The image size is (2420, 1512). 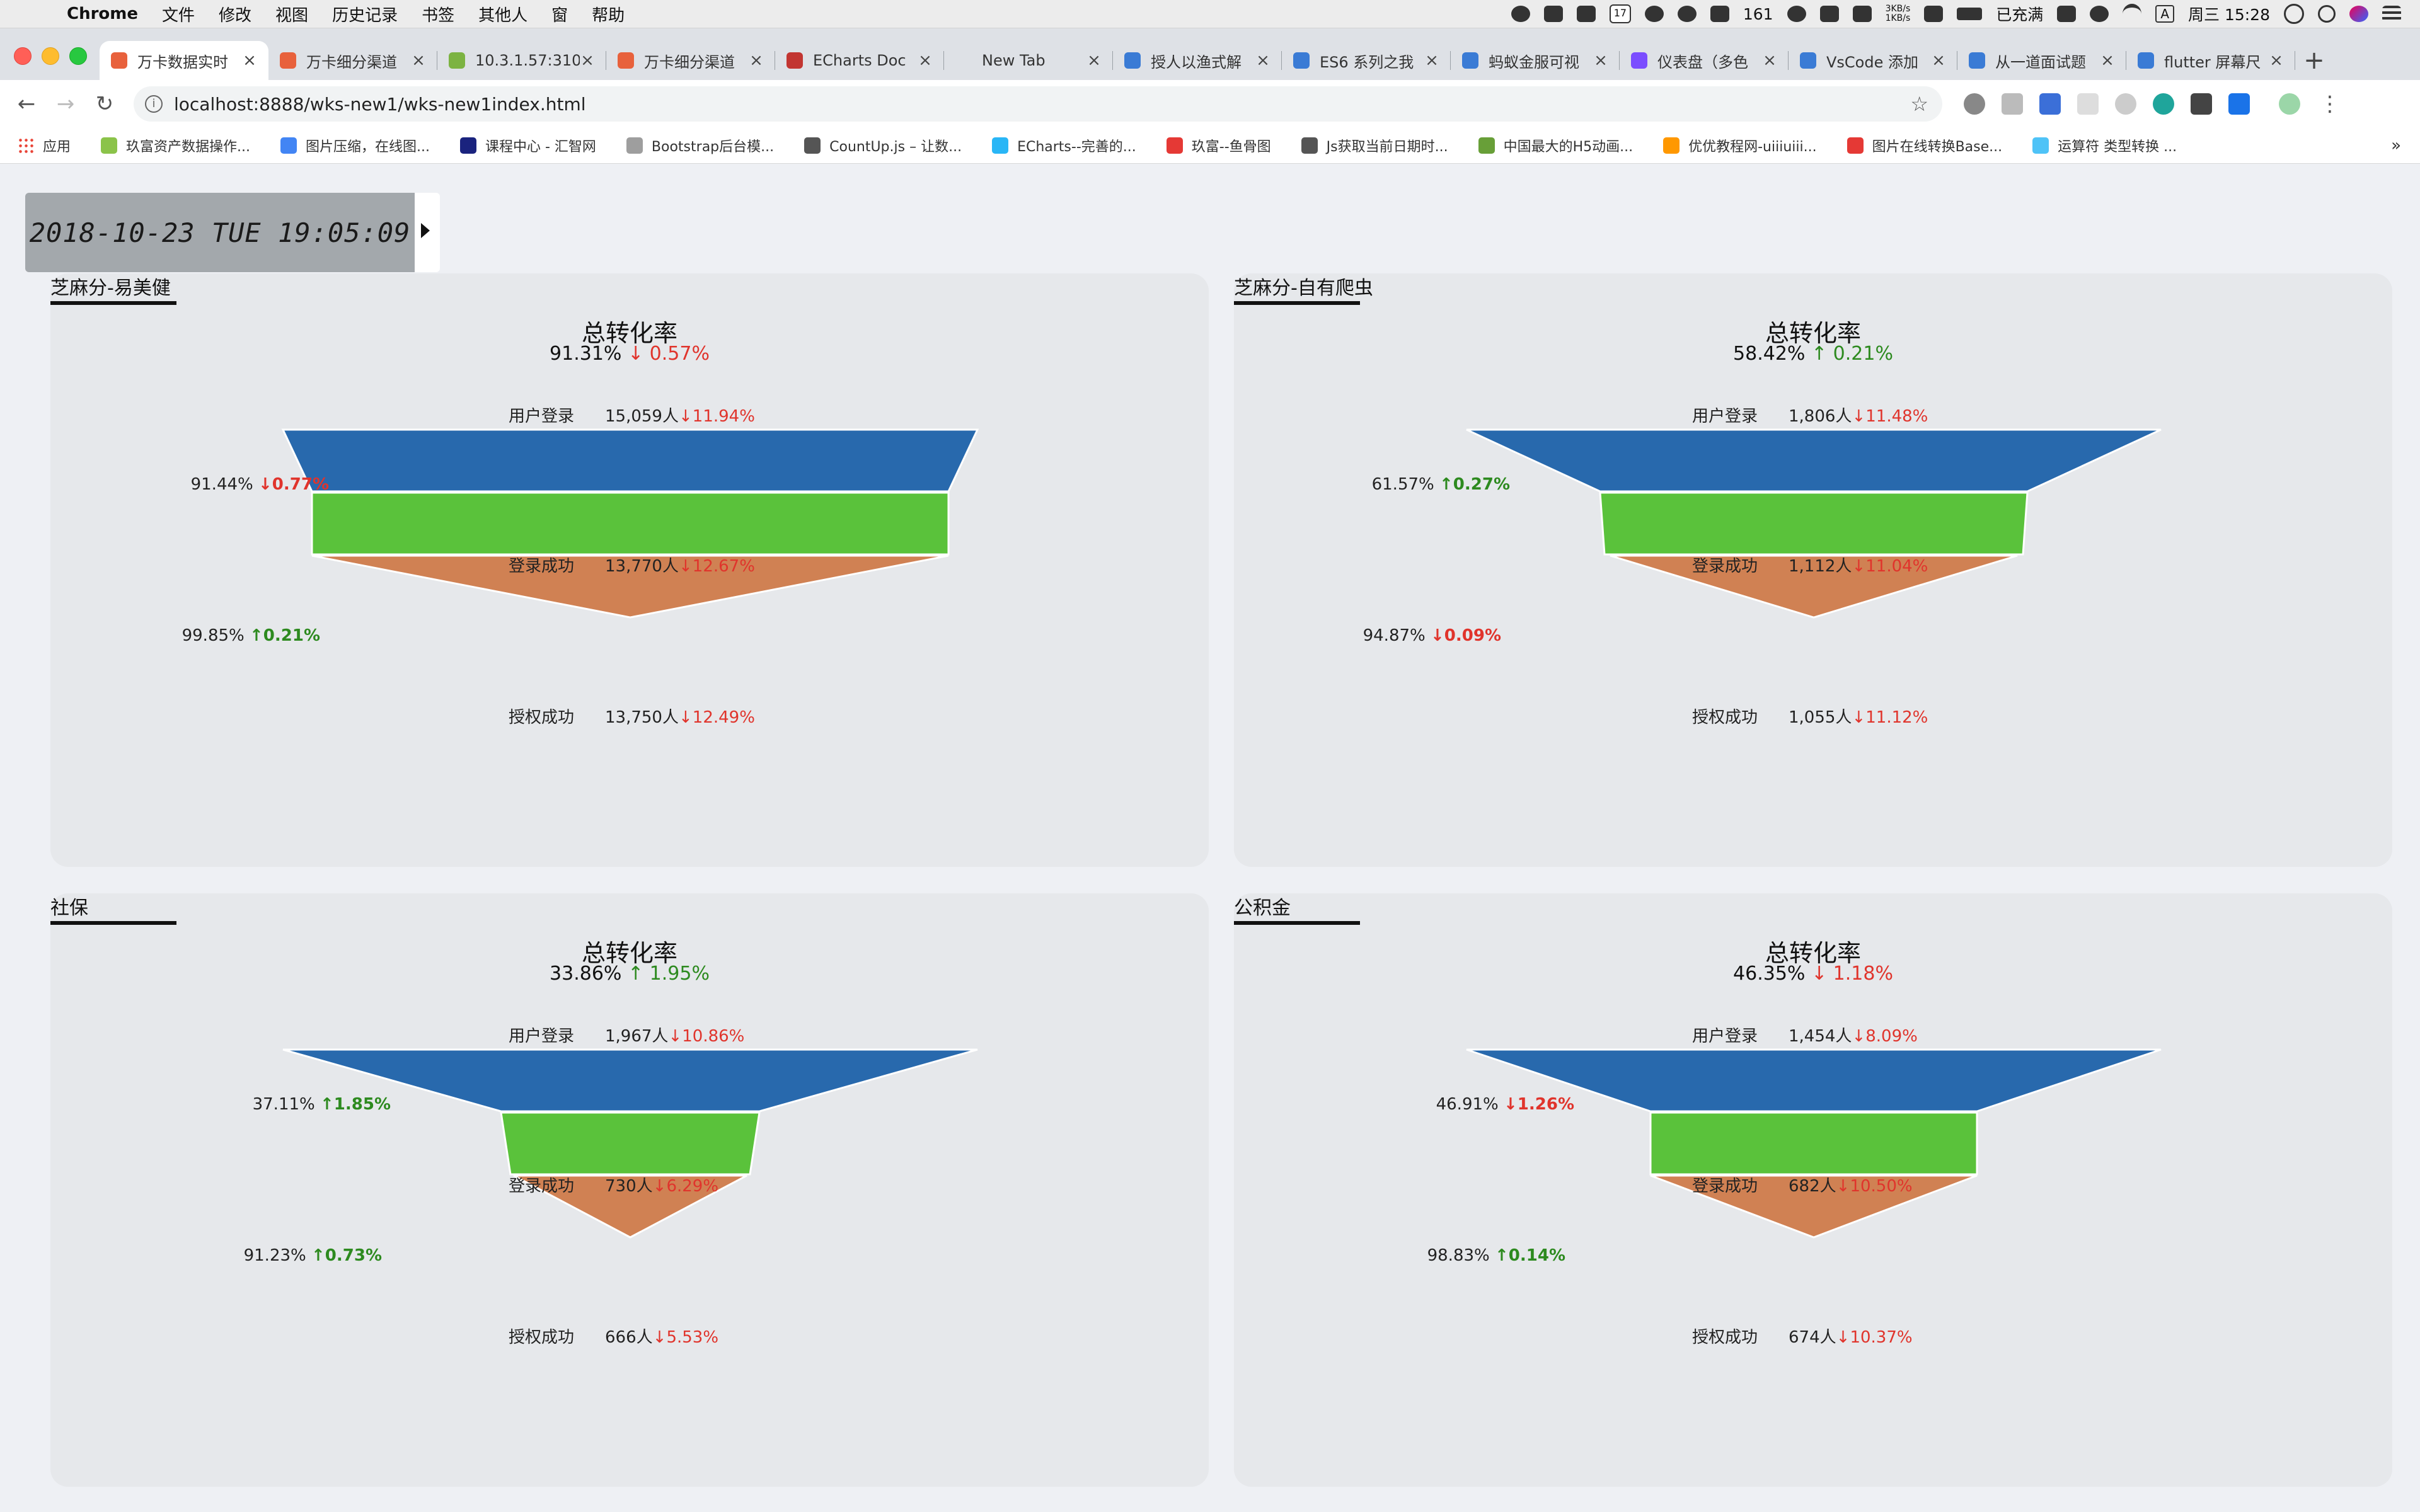 I want to click on notification-center-icon, so click(x=2392, y=14).